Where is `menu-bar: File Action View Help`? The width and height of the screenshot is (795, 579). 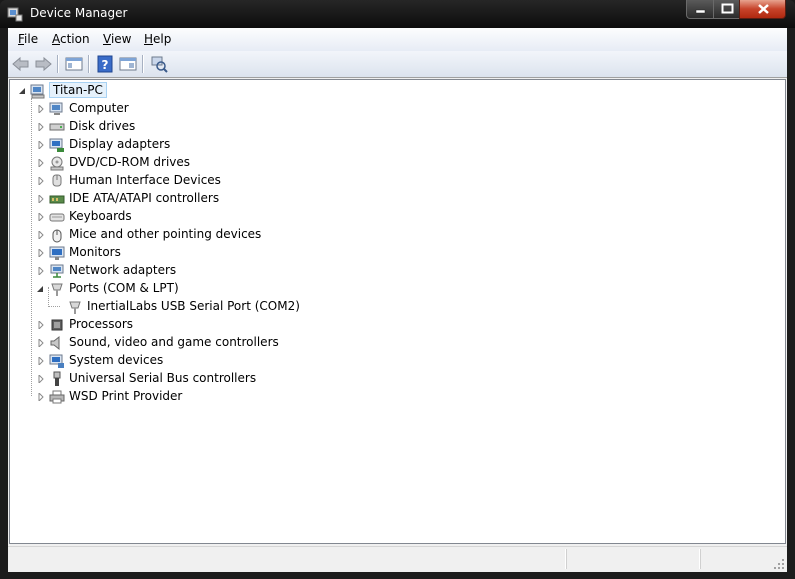 menu-bar: File Action View Help is located at coordinates (397, 39).